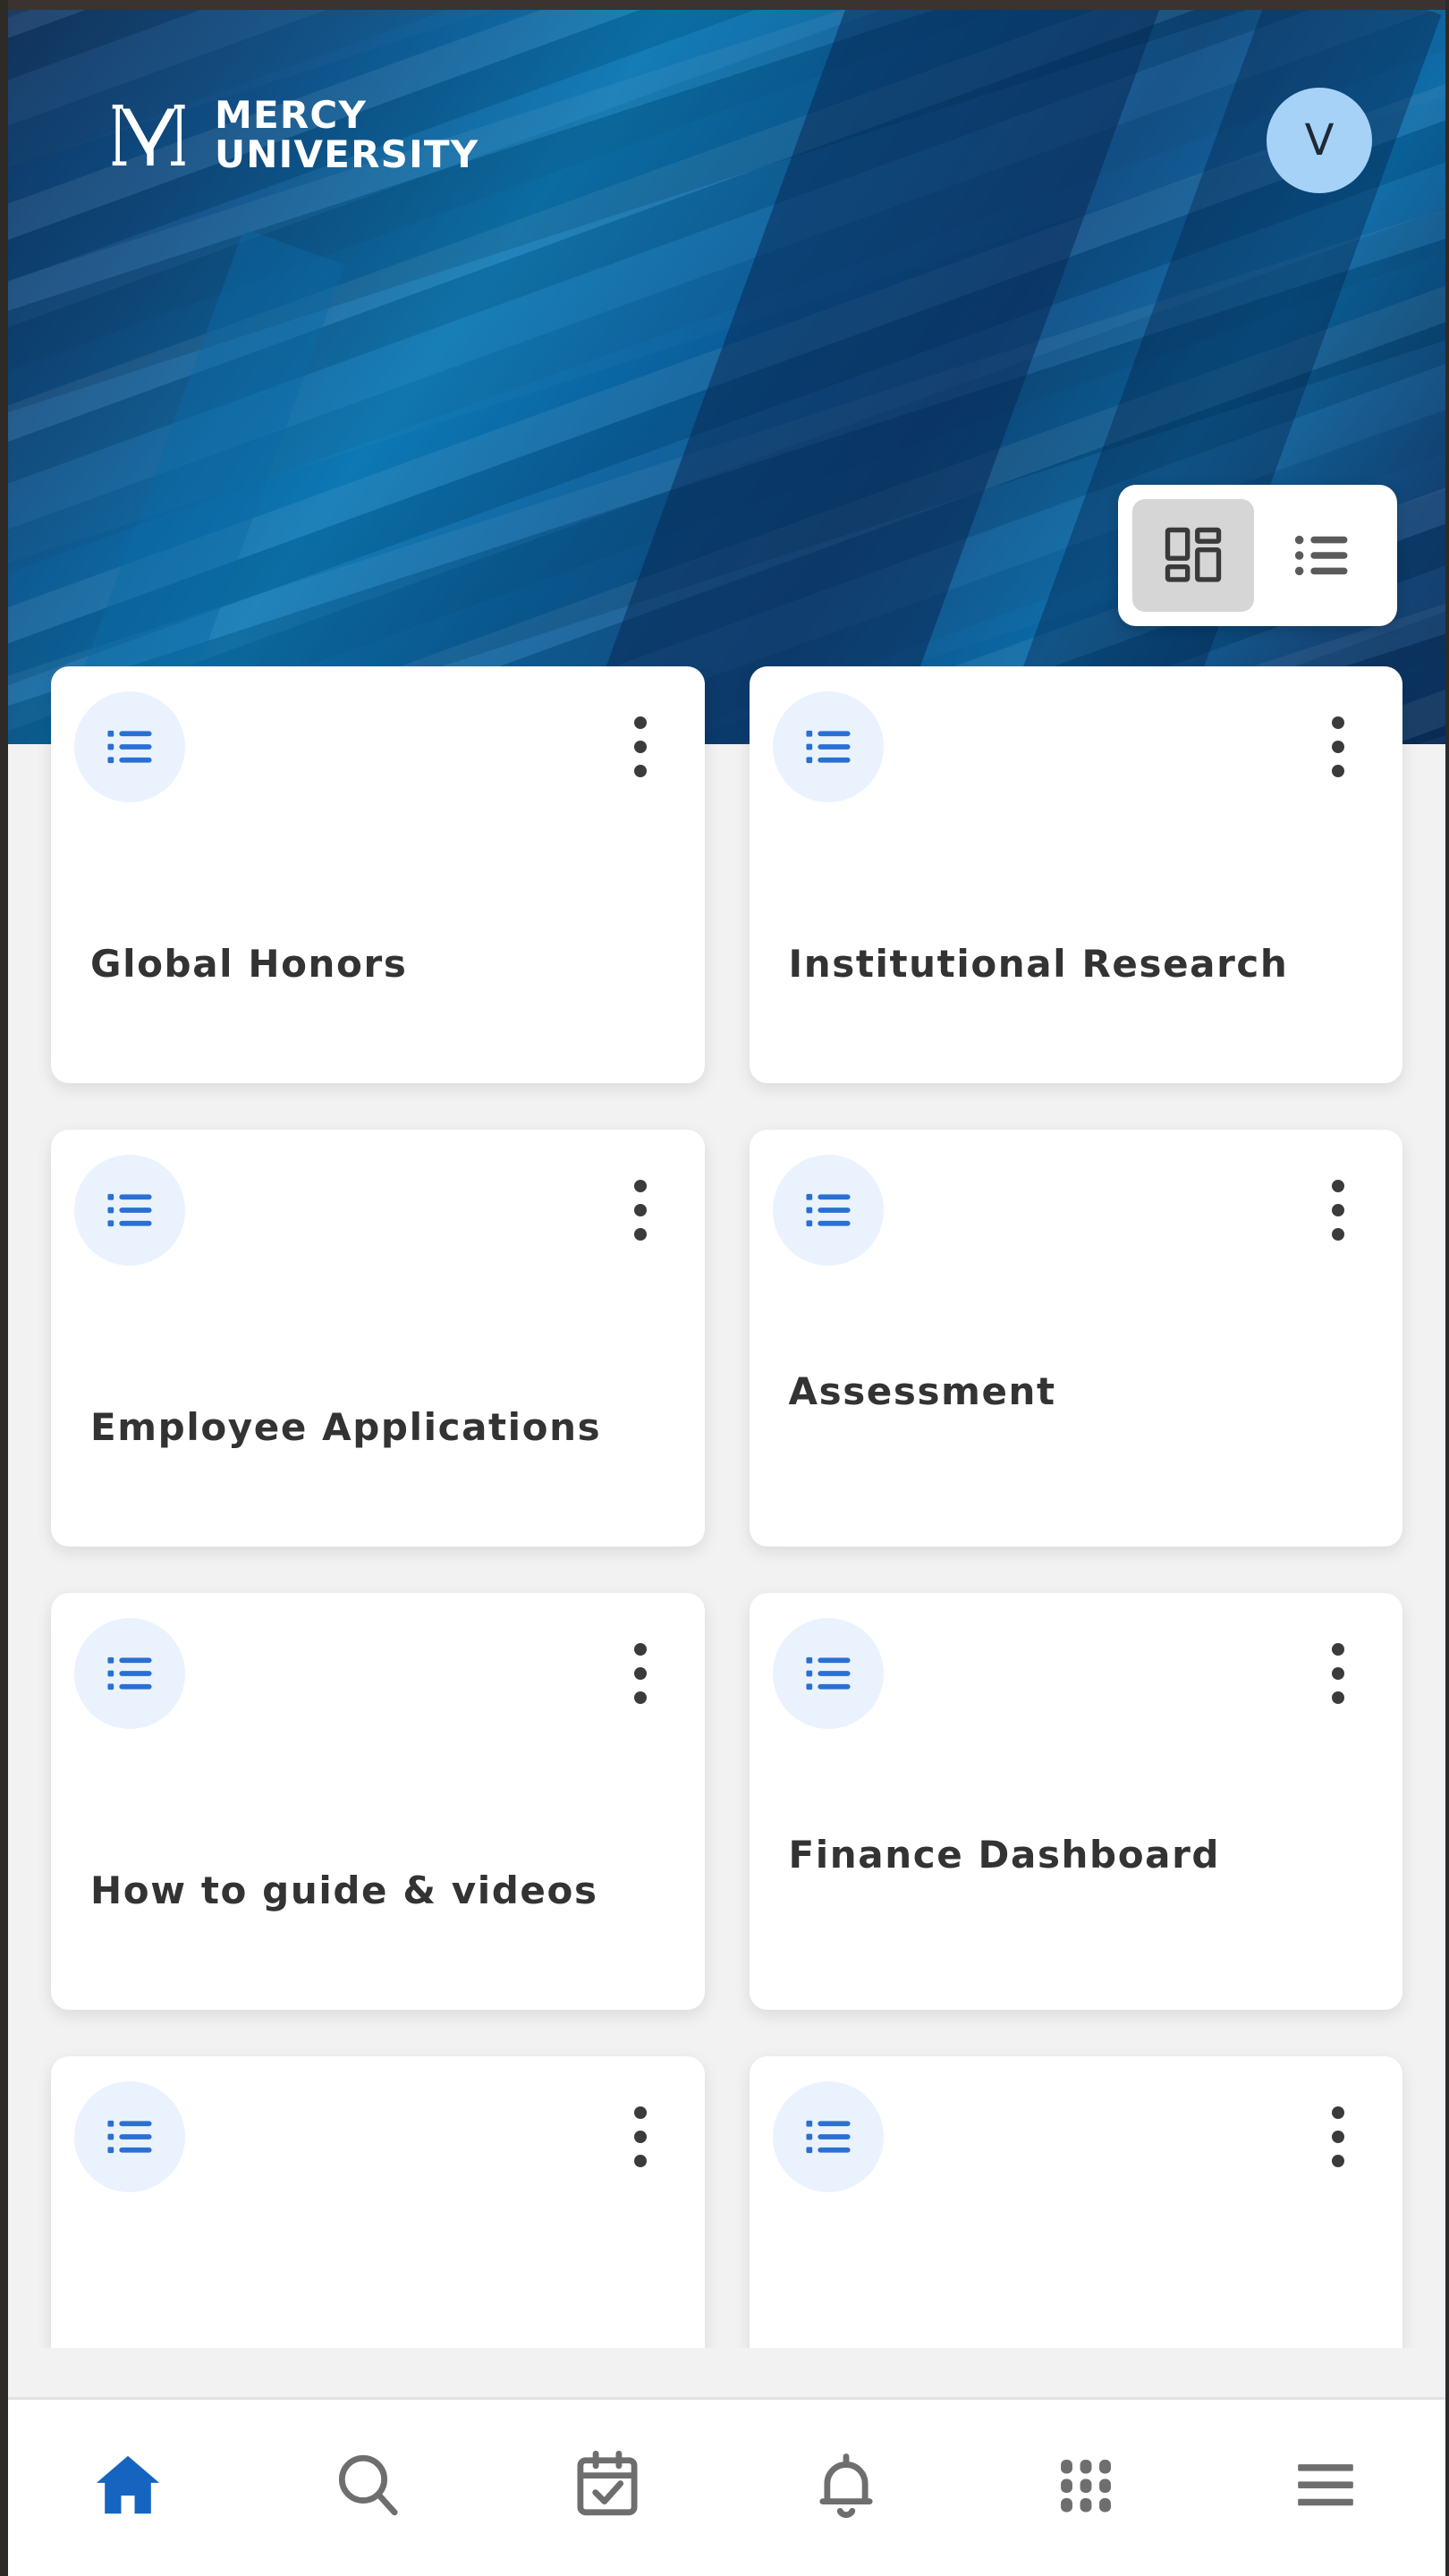  I want to click on app-card: Institutional Research, so click(1075, 874).